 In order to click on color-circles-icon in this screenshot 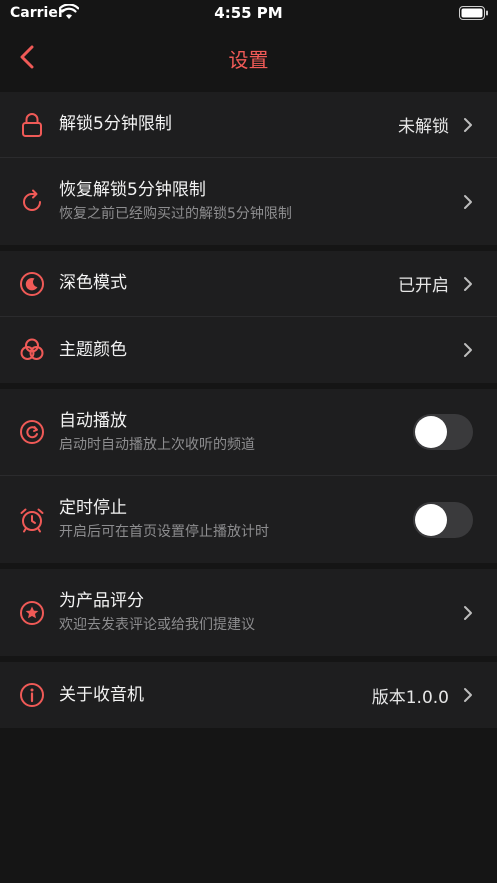, I will do `click(32, 350)`.